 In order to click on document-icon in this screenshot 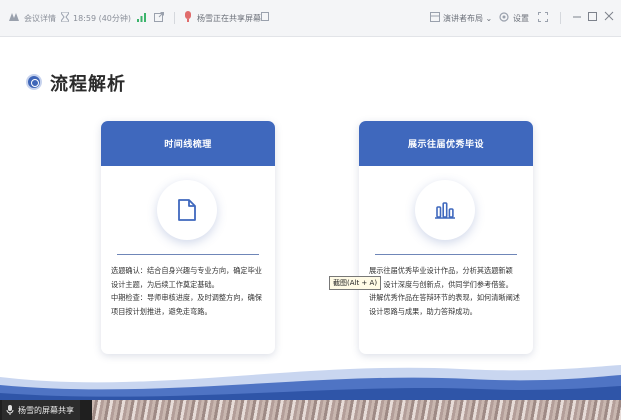, I will do `click(187, 210)`.